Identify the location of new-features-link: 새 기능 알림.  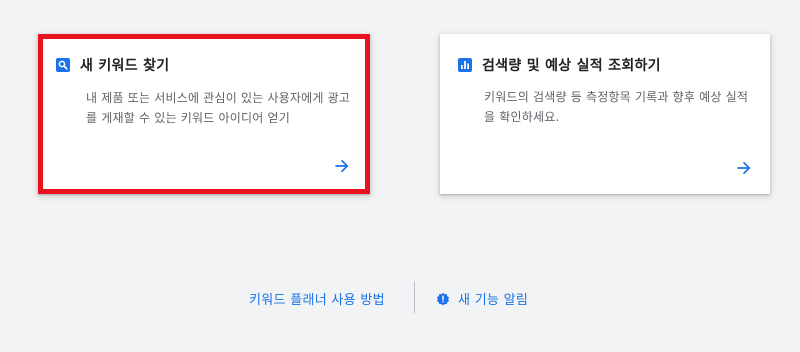
(482, 298).